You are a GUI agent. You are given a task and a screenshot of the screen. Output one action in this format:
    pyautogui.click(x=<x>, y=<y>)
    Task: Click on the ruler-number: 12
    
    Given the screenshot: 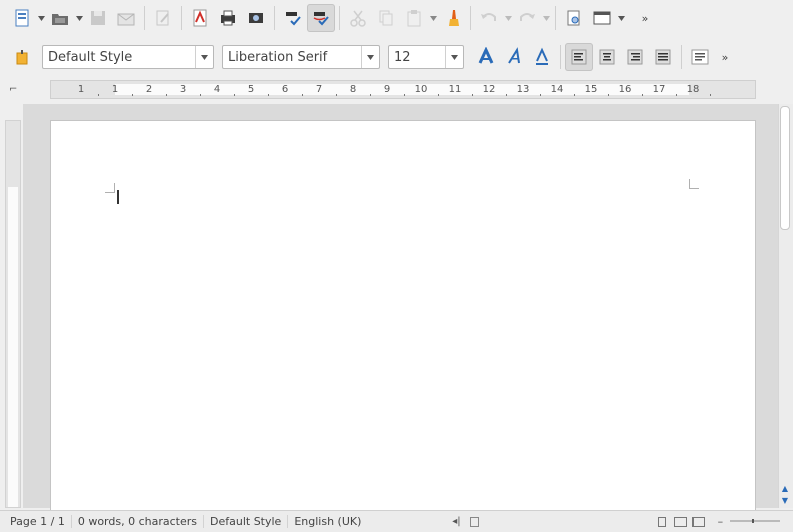 What is the action you would take?
    pyautogui.click(x=489, y=89)
    